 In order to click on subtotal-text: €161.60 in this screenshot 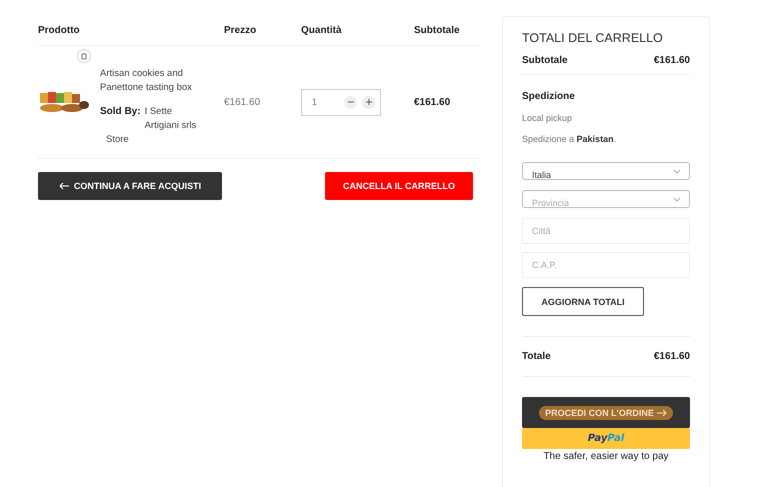, I will do `click(433, 102)`.